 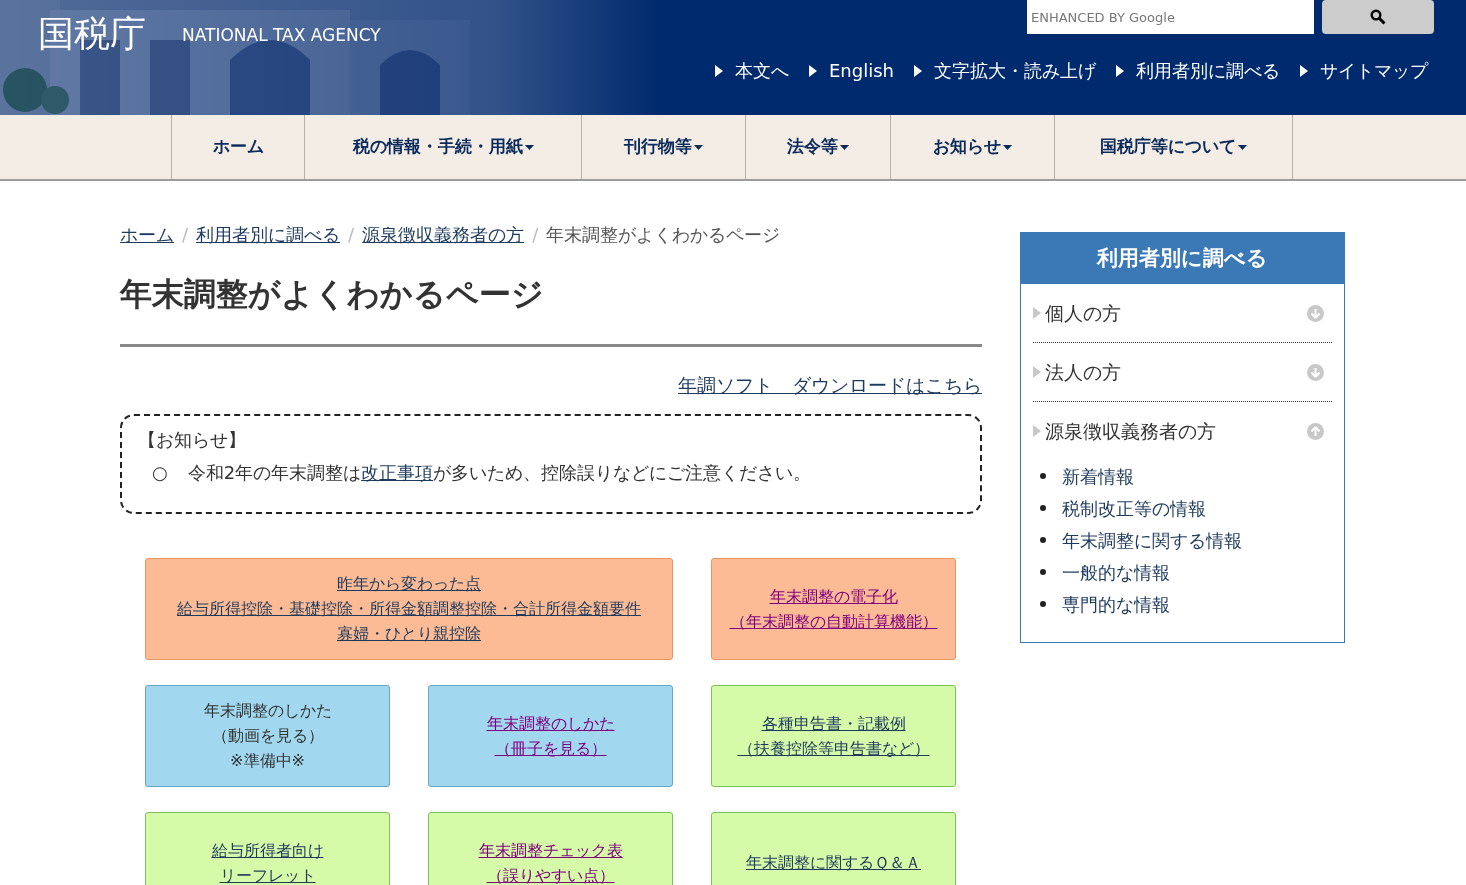 What do you see at coordinates (1170, 17) in the screenshot?
I see `search-field: ENHANCED BY Google` at bounding box center [1170, 17].